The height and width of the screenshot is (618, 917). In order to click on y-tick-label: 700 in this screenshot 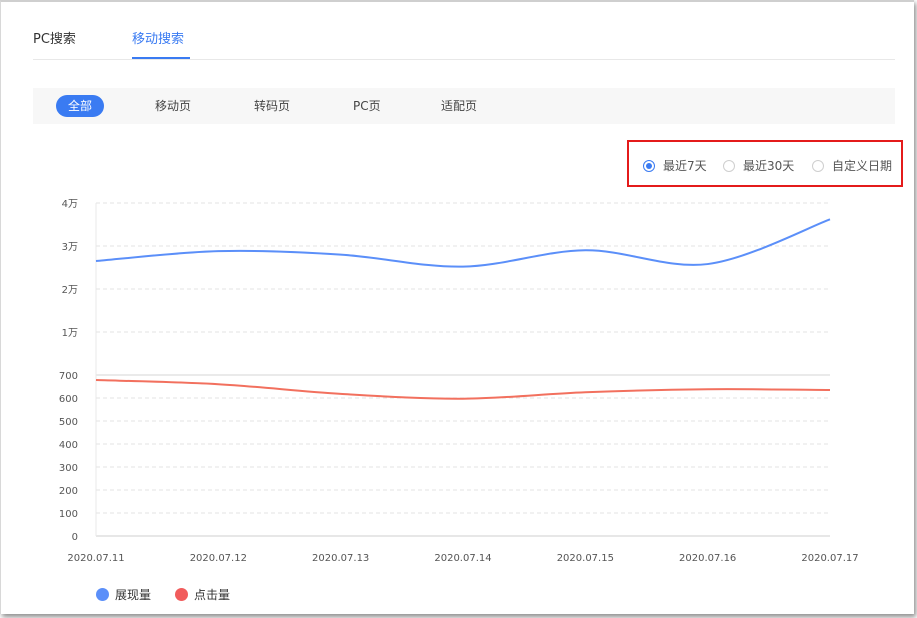, I will do `click(68, 376)`.